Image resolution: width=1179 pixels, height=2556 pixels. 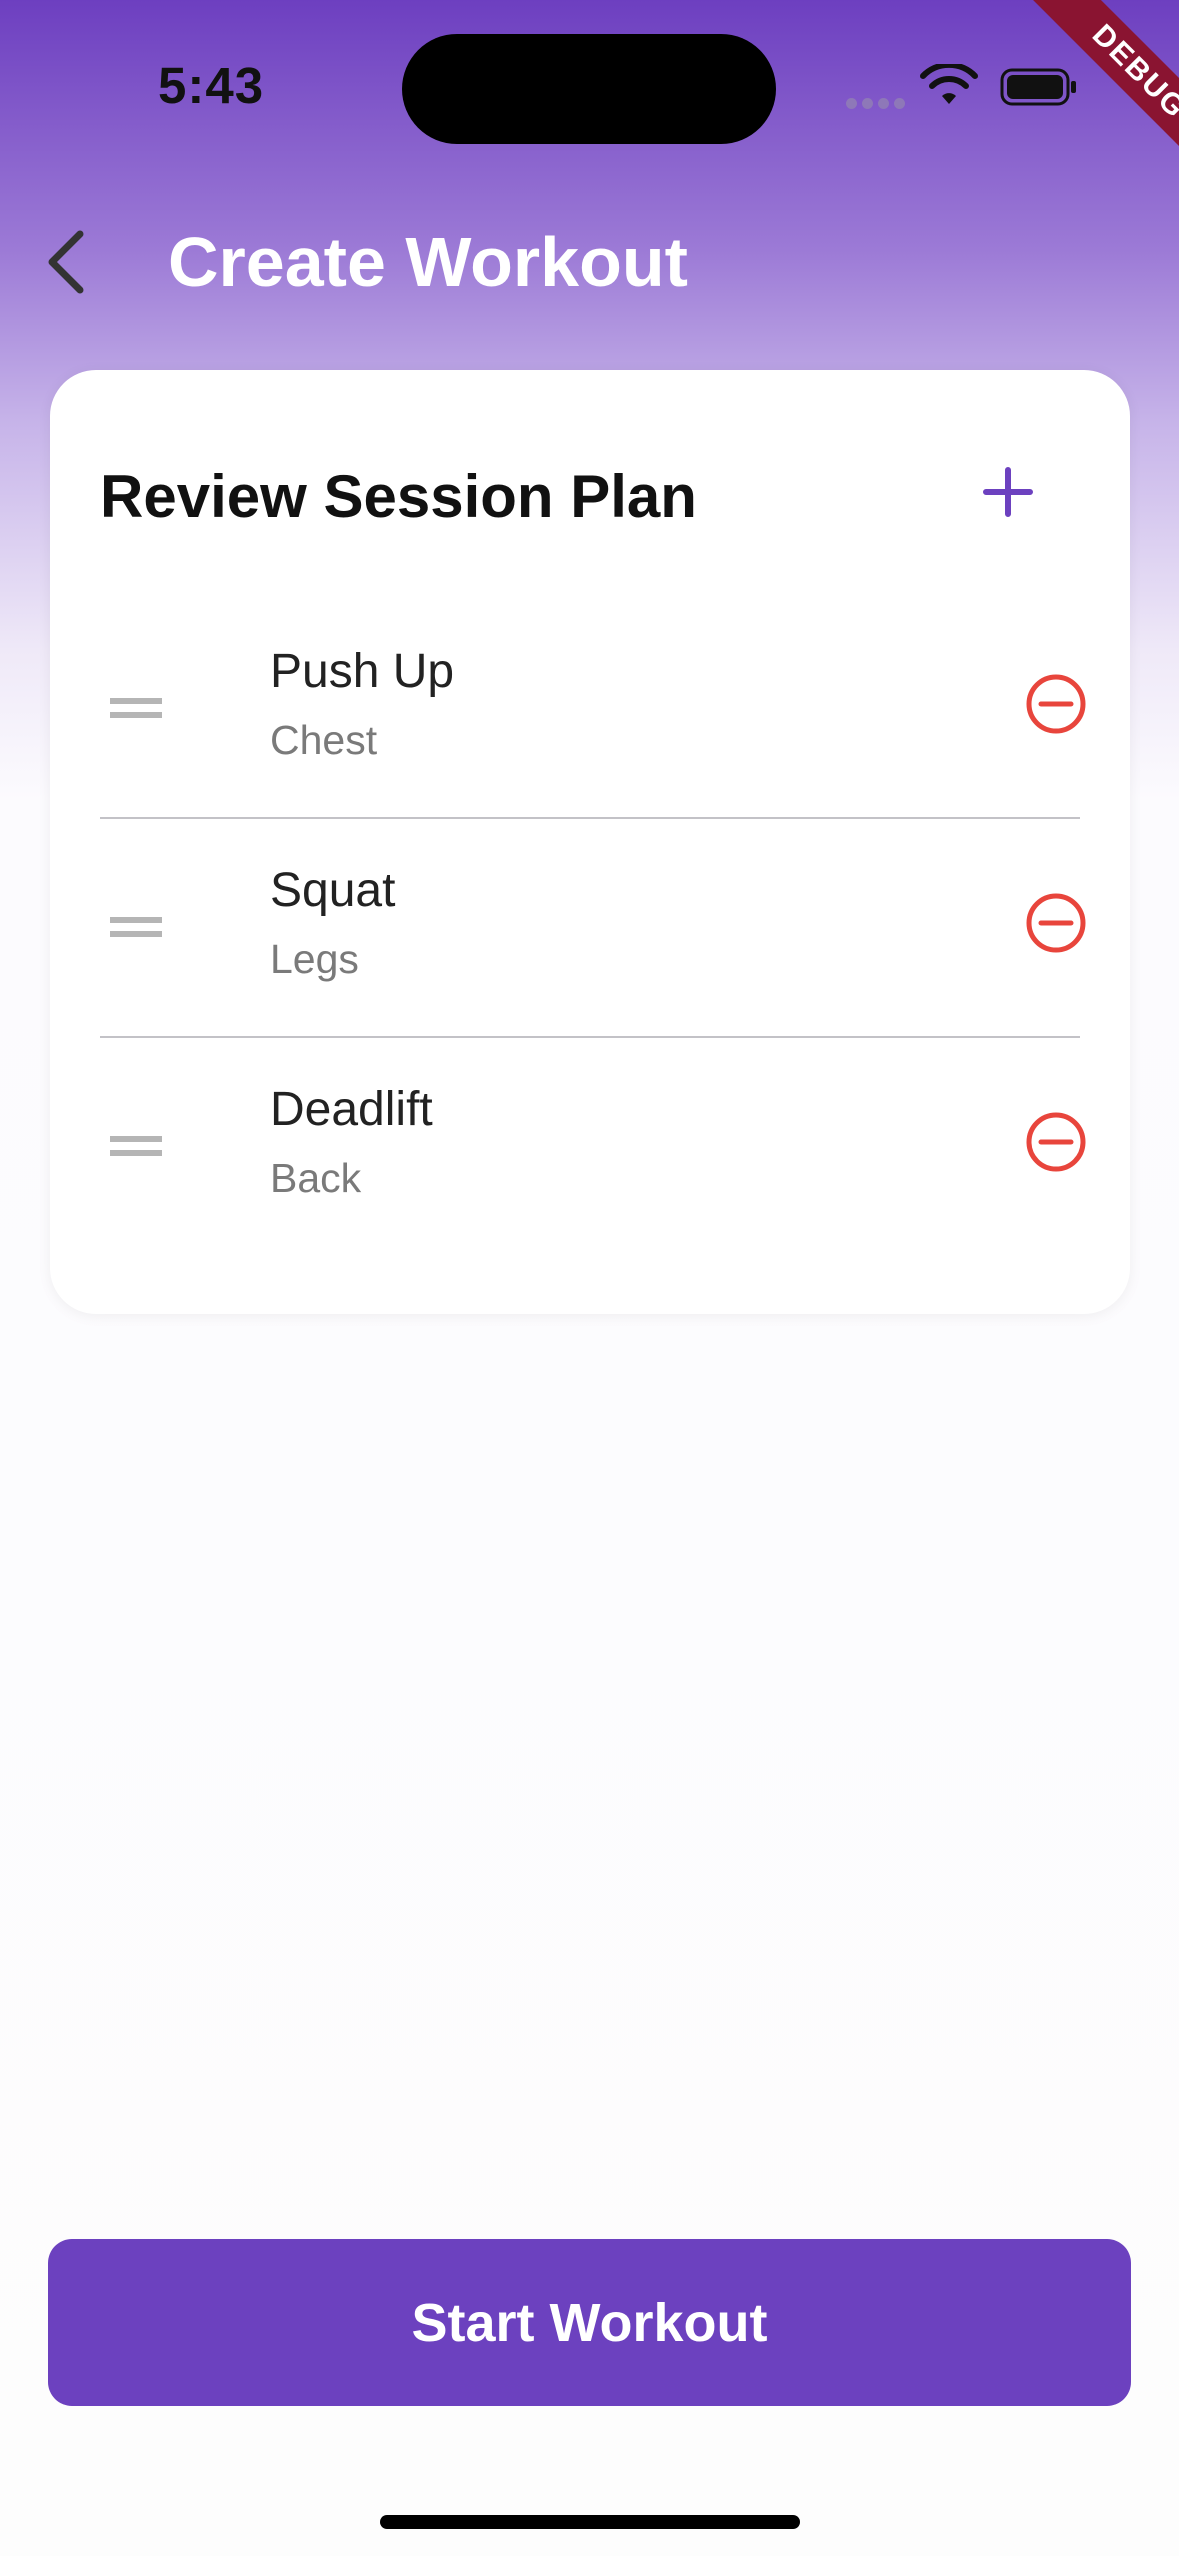 What do you see at coordinates (428, 262) in the screenshot?
I see `page-title: Create Workout` at bounding box center [428, 262].